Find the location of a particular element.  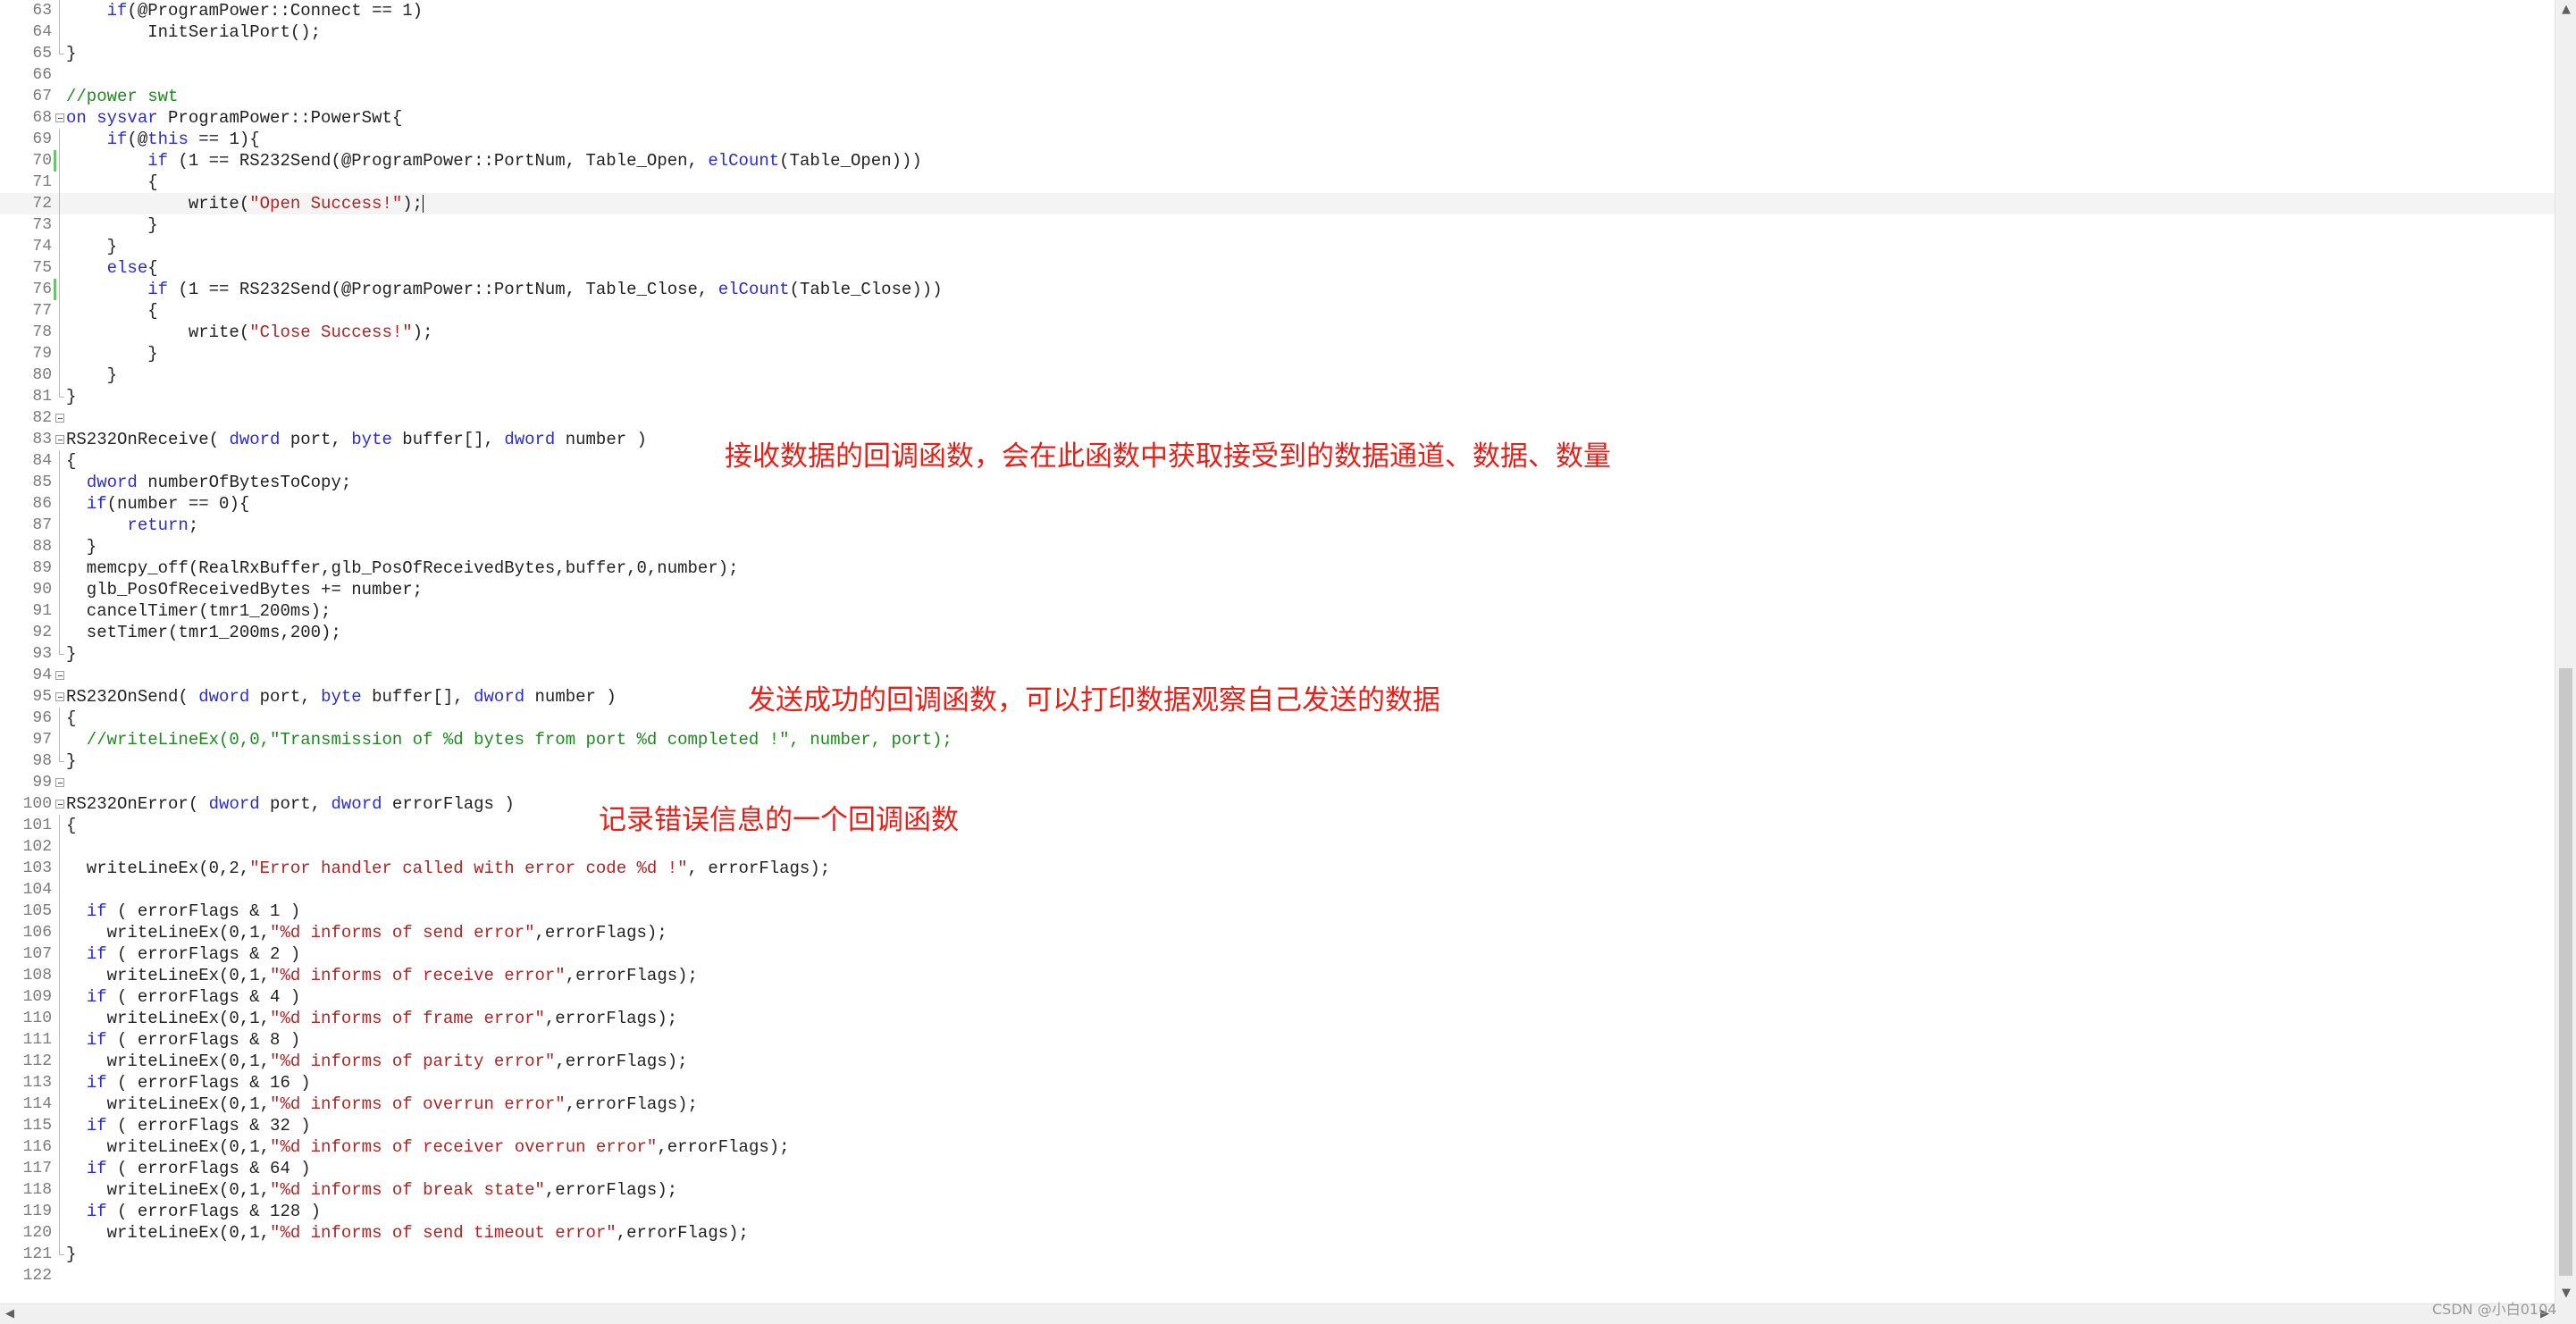

code-text: } is located at coordinates (71, 761).